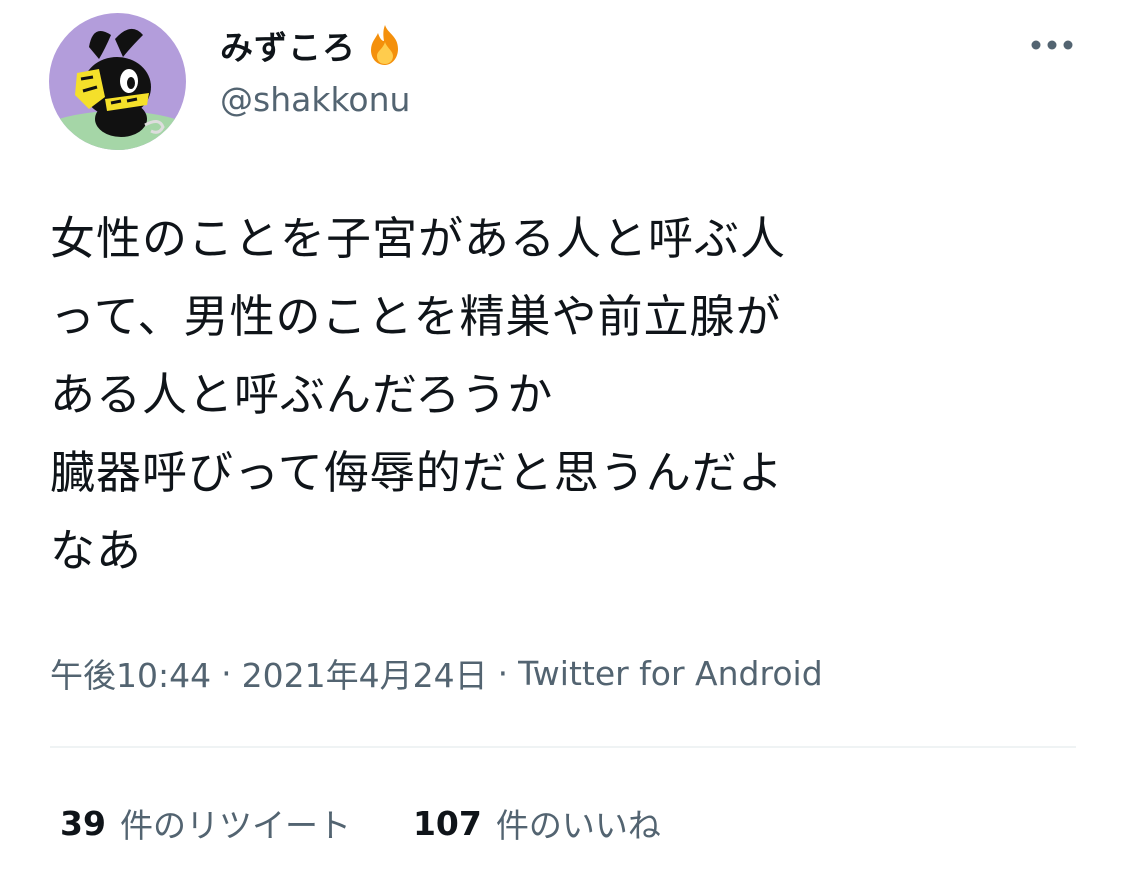 This screenshot has width=1125, height=880. I want to click on avatar, so click(117, 81).